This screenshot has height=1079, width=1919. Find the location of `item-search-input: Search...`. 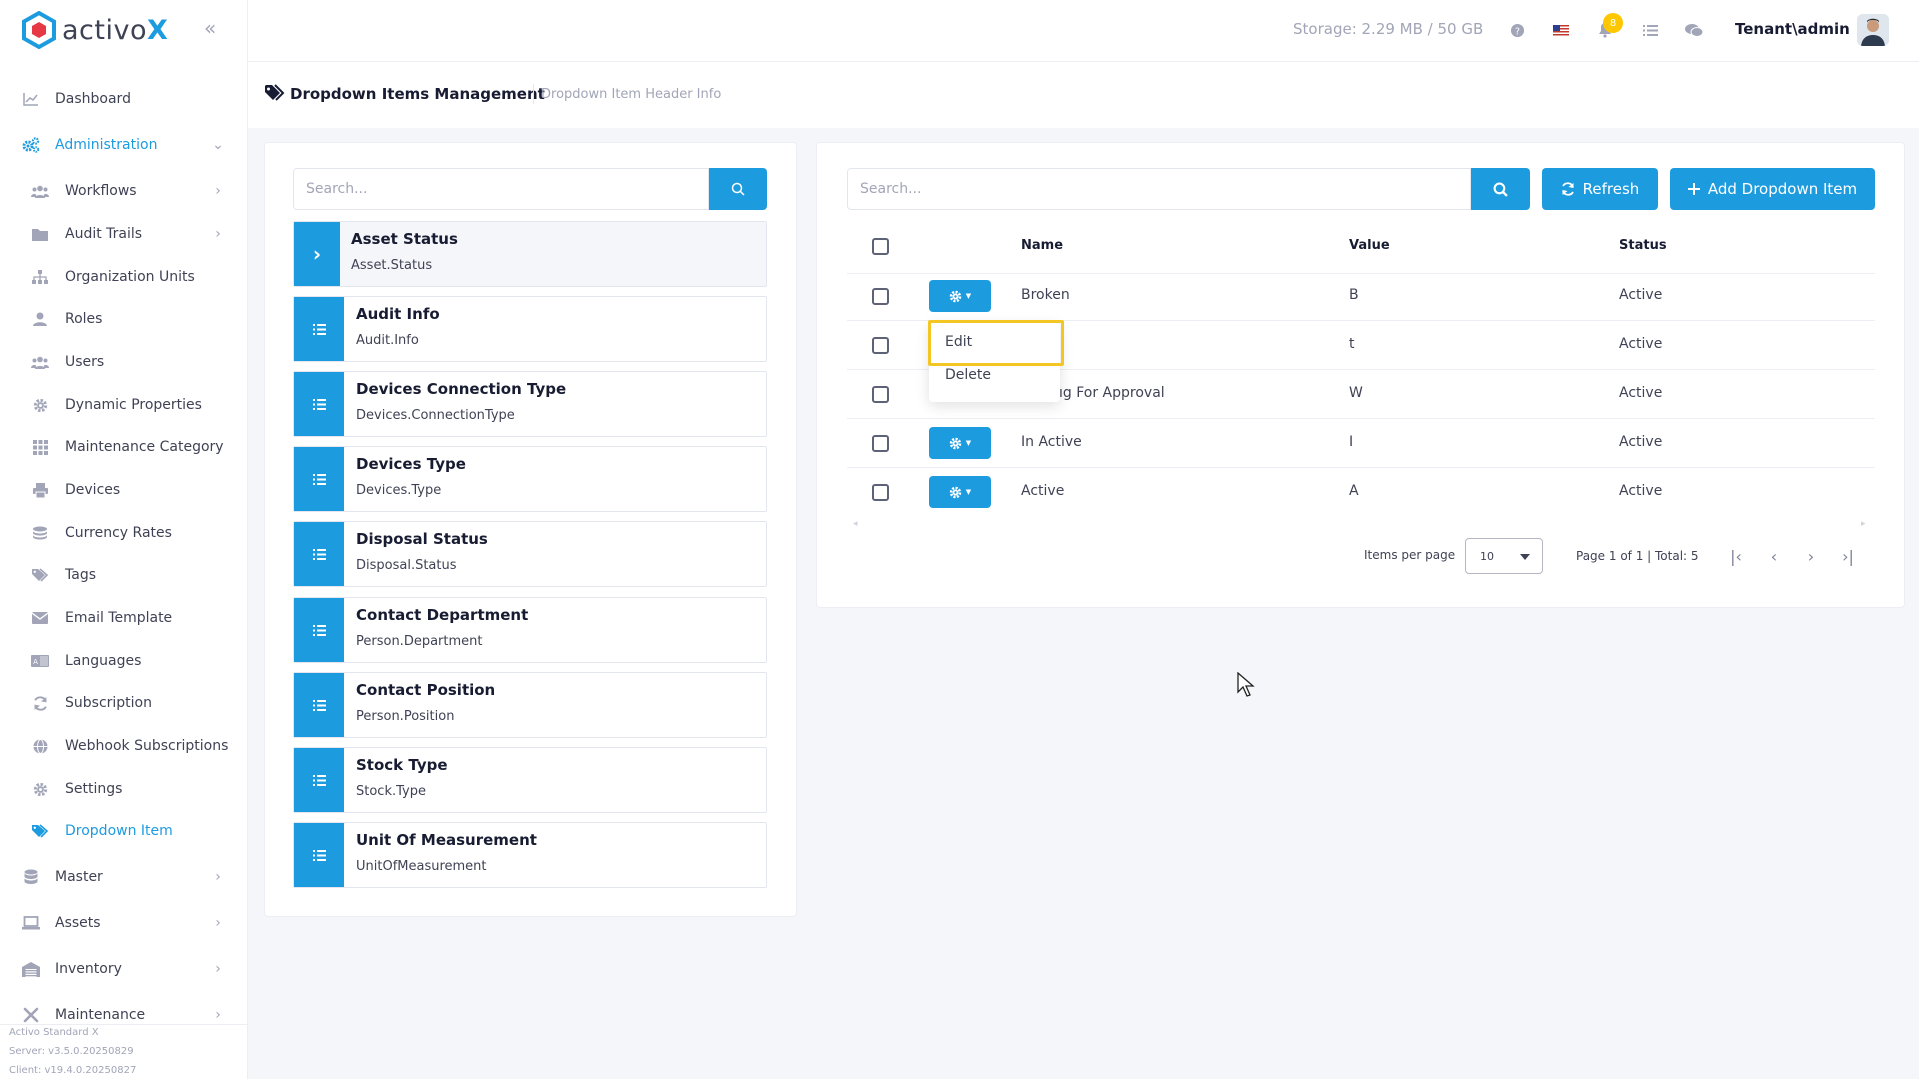

item-search-input: Search... is located at coordinates (1159, 189).